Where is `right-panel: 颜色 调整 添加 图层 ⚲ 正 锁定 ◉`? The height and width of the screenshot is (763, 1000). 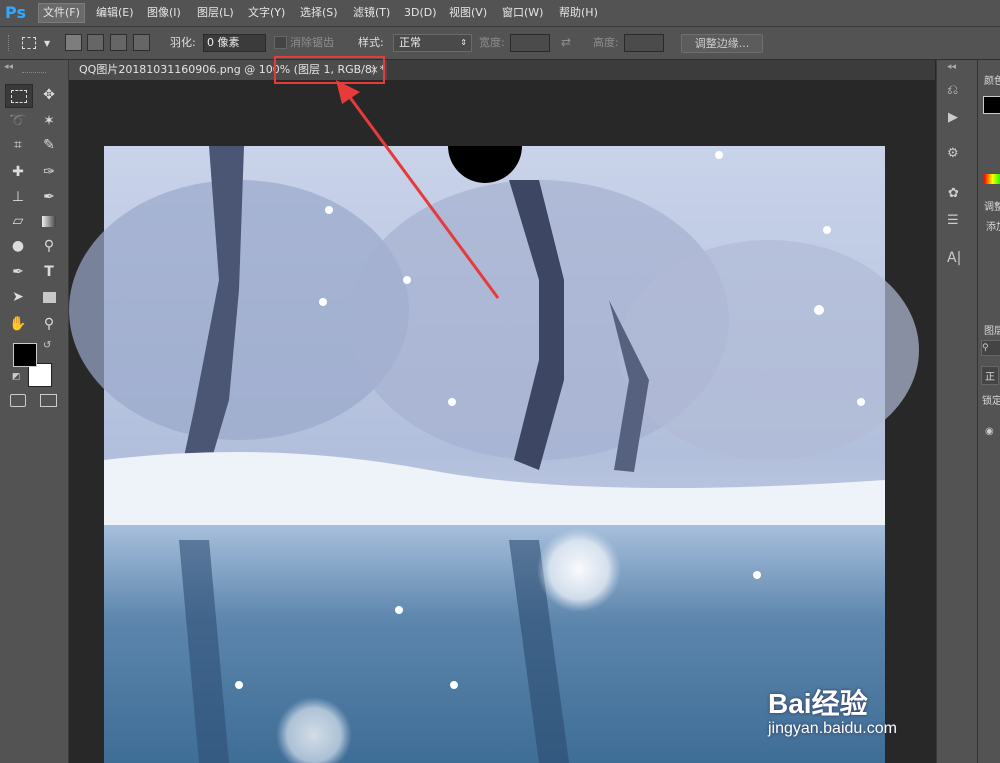
right-panel: 颜色 调整 添加 图层 ⚲ 正 锁定 ◉ is located at coordinates (988, 411).